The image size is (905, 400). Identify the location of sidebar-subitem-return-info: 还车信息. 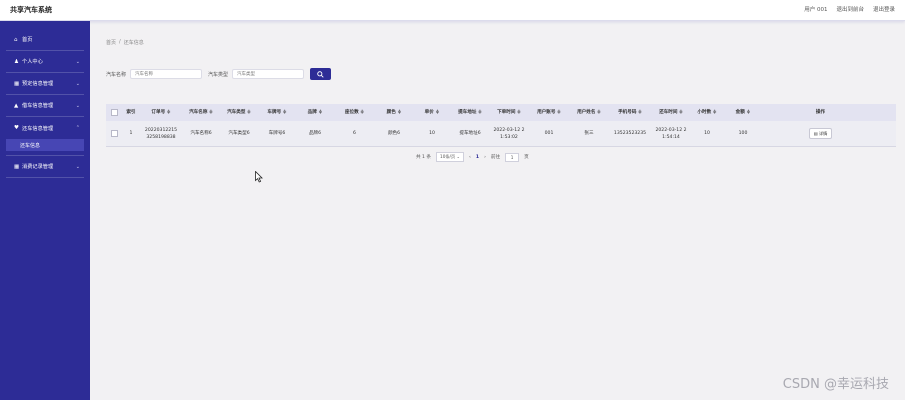
(45, 145).